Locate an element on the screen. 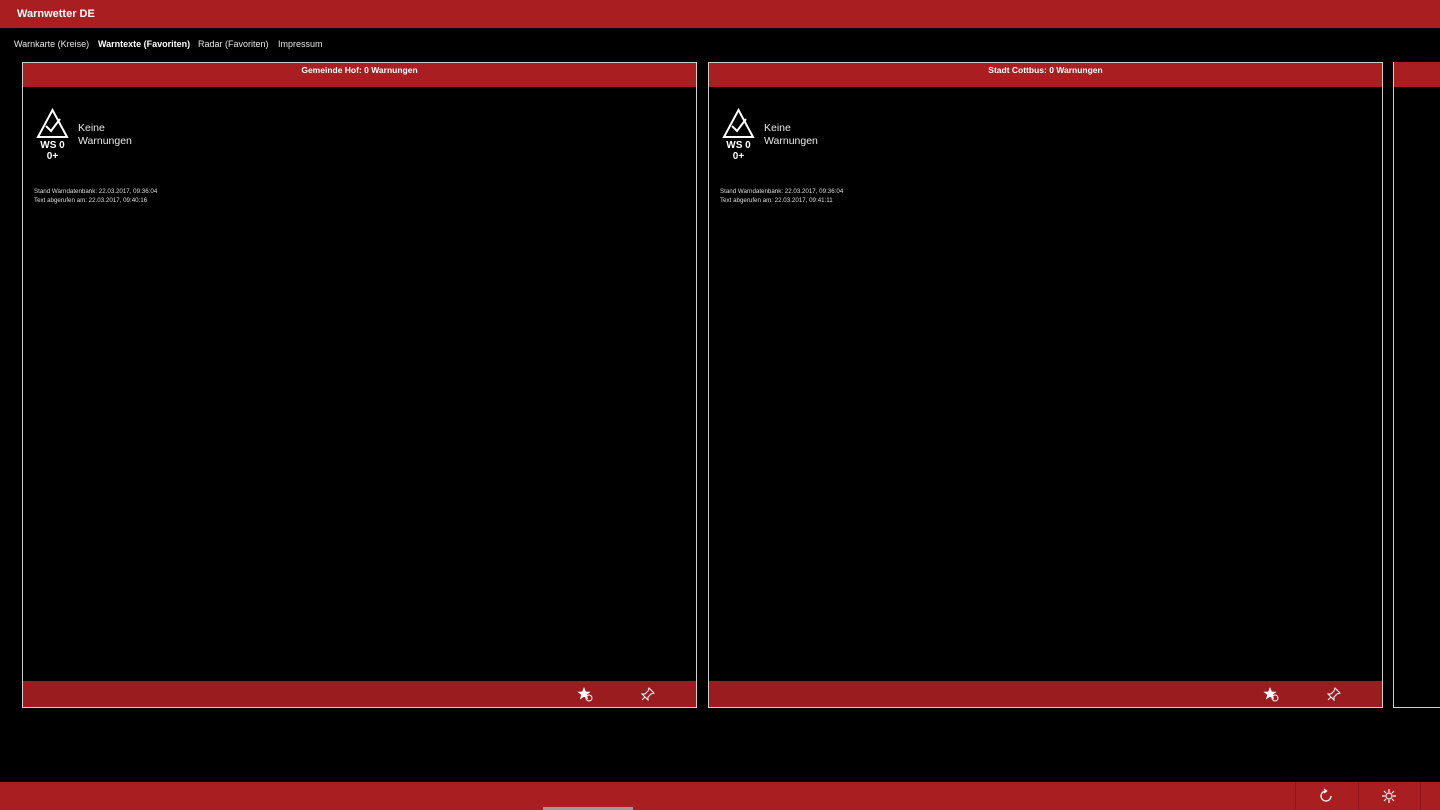 Image resolution: width=1440 pixels, height=810 pixels. tab-warnkarte: Warnkarte (Kreise) is located at coordinates (51, 44).